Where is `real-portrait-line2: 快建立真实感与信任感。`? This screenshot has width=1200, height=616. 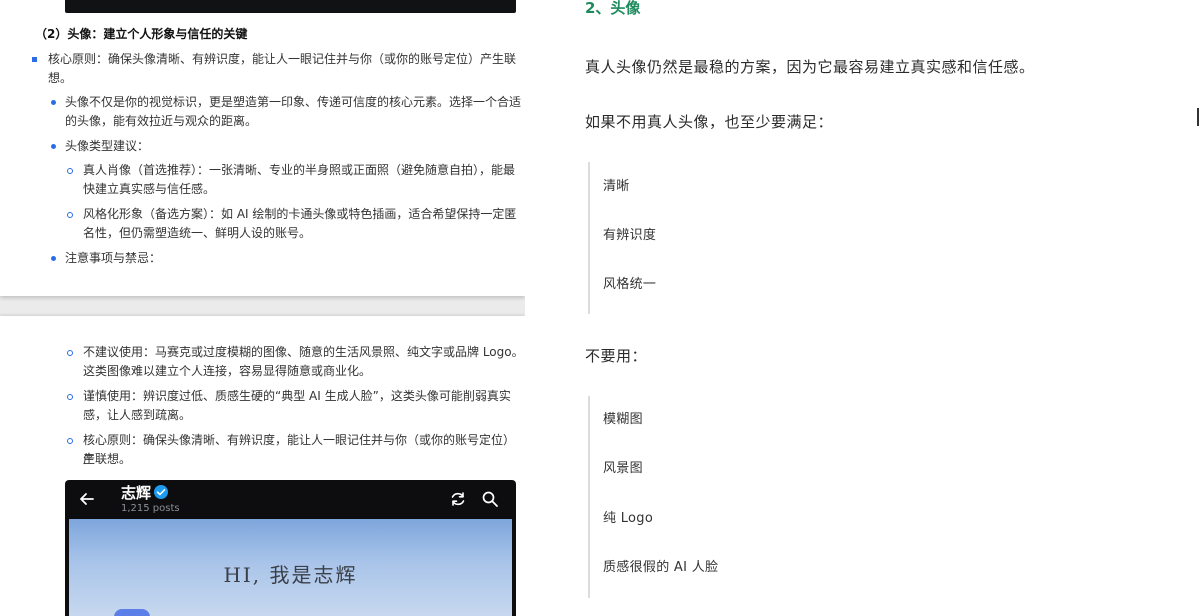 real-portrait-line2: 快建立真实感与信任感。 is located at coordinates (149, 189).